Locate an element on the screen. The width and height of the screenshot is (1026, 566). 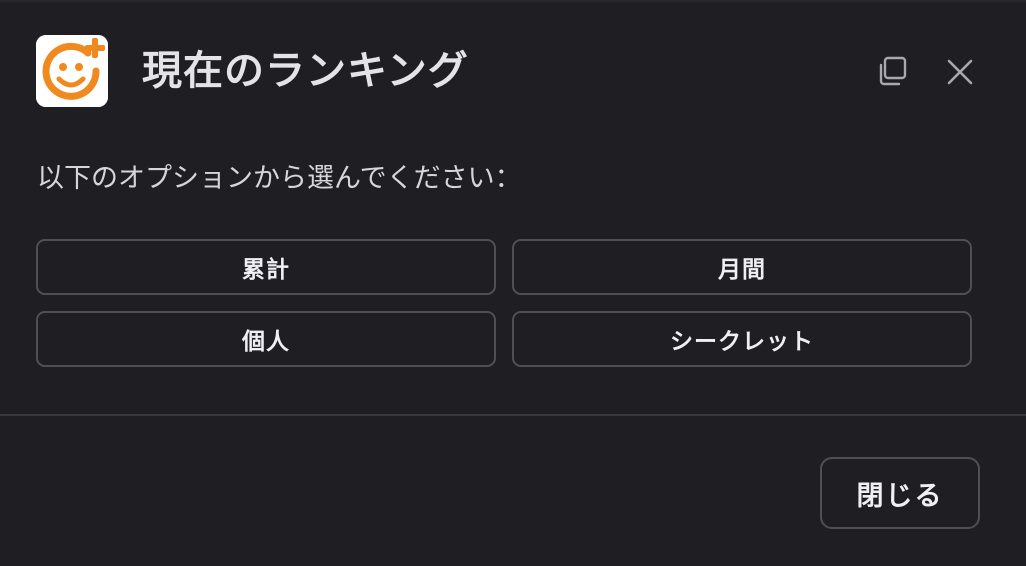
close-x-button is located at coordinates (960, 72).